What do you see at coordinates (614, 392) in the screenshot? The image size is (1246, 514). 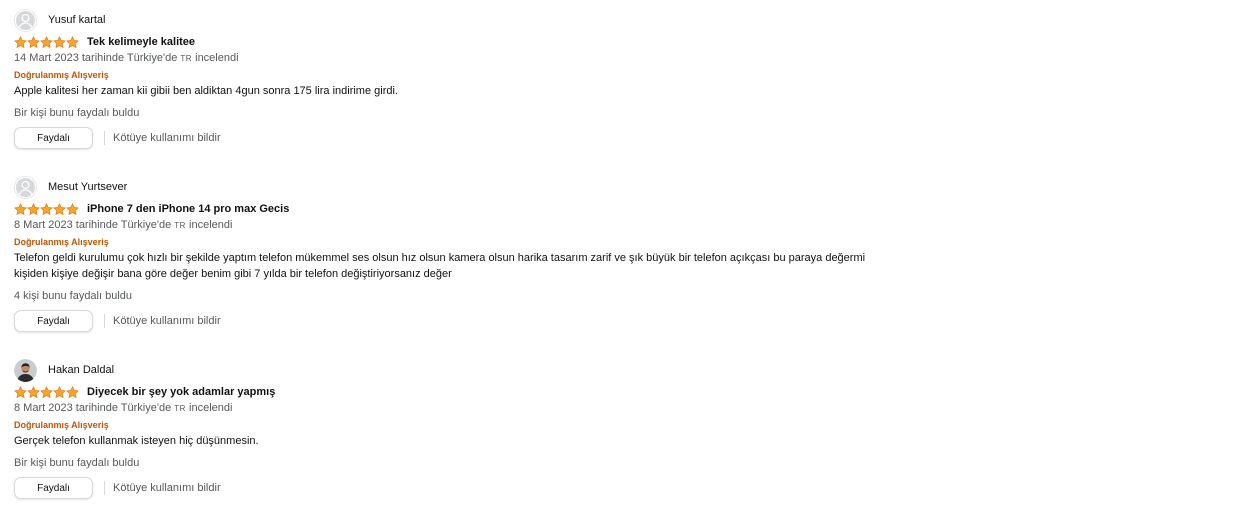 I see `rating-row: Diyecek bir şey yok adamlar yapmış` at bounding box center [614, 392].